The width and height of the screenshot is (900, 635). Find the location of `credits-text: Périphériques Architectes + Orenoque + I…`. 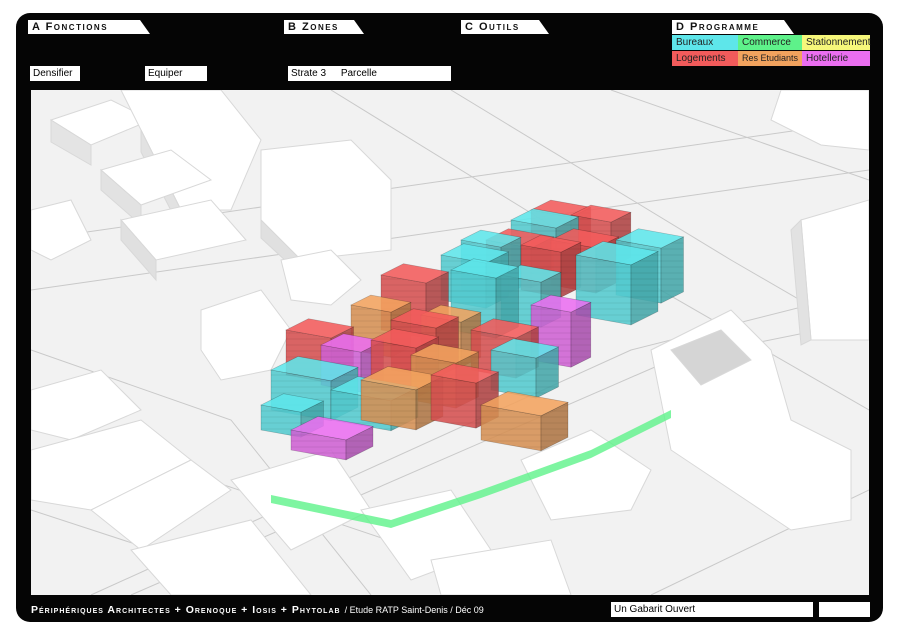

credits-text: Périphériques Architectes + Orenoque + I… is located at coordinates (186, 610).